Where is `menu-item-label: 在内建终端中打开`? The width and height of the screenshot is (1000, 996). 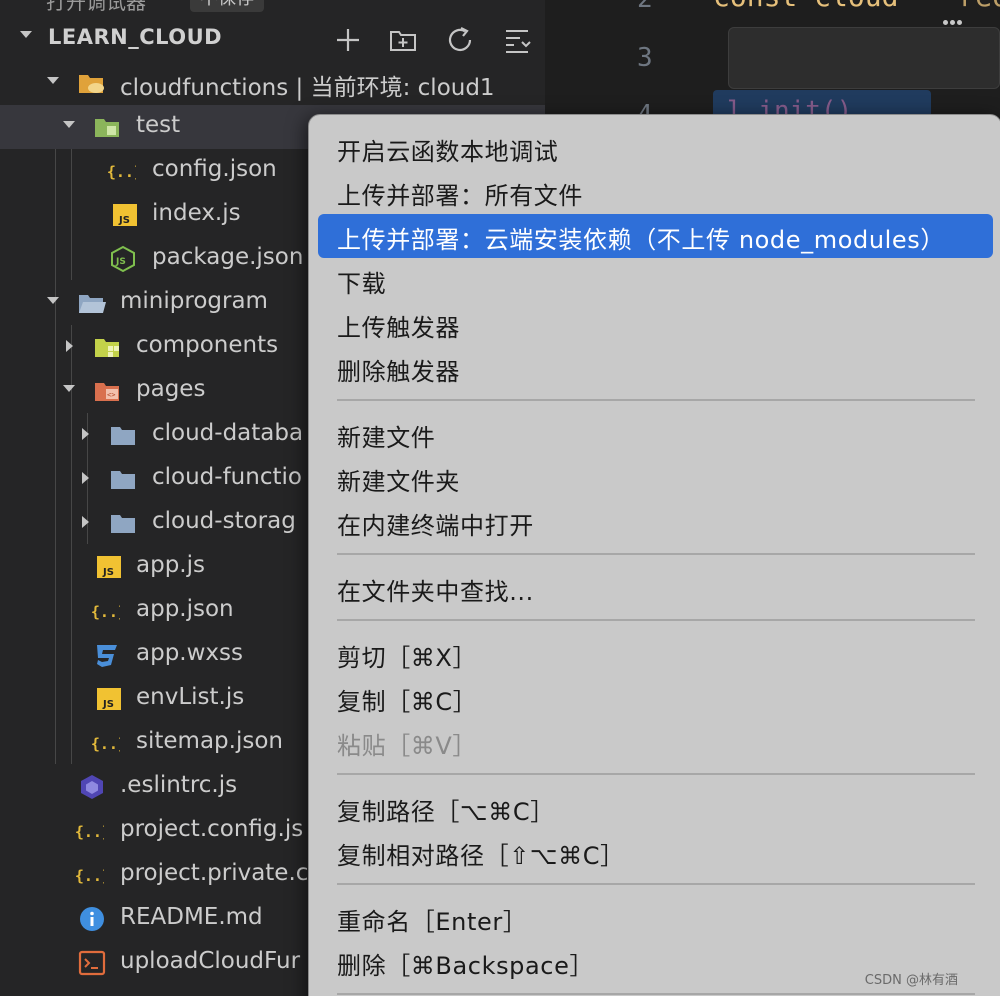
menu-item-label: 在内建终端中打开 is located at coordinates (435, 526).